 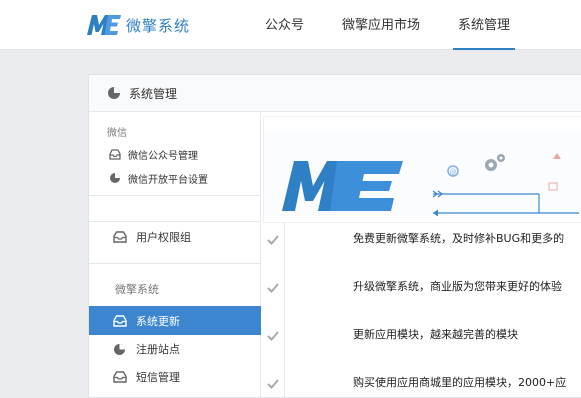 I want to click on brand-name: 微擎系统, so click(x=158, y=25).